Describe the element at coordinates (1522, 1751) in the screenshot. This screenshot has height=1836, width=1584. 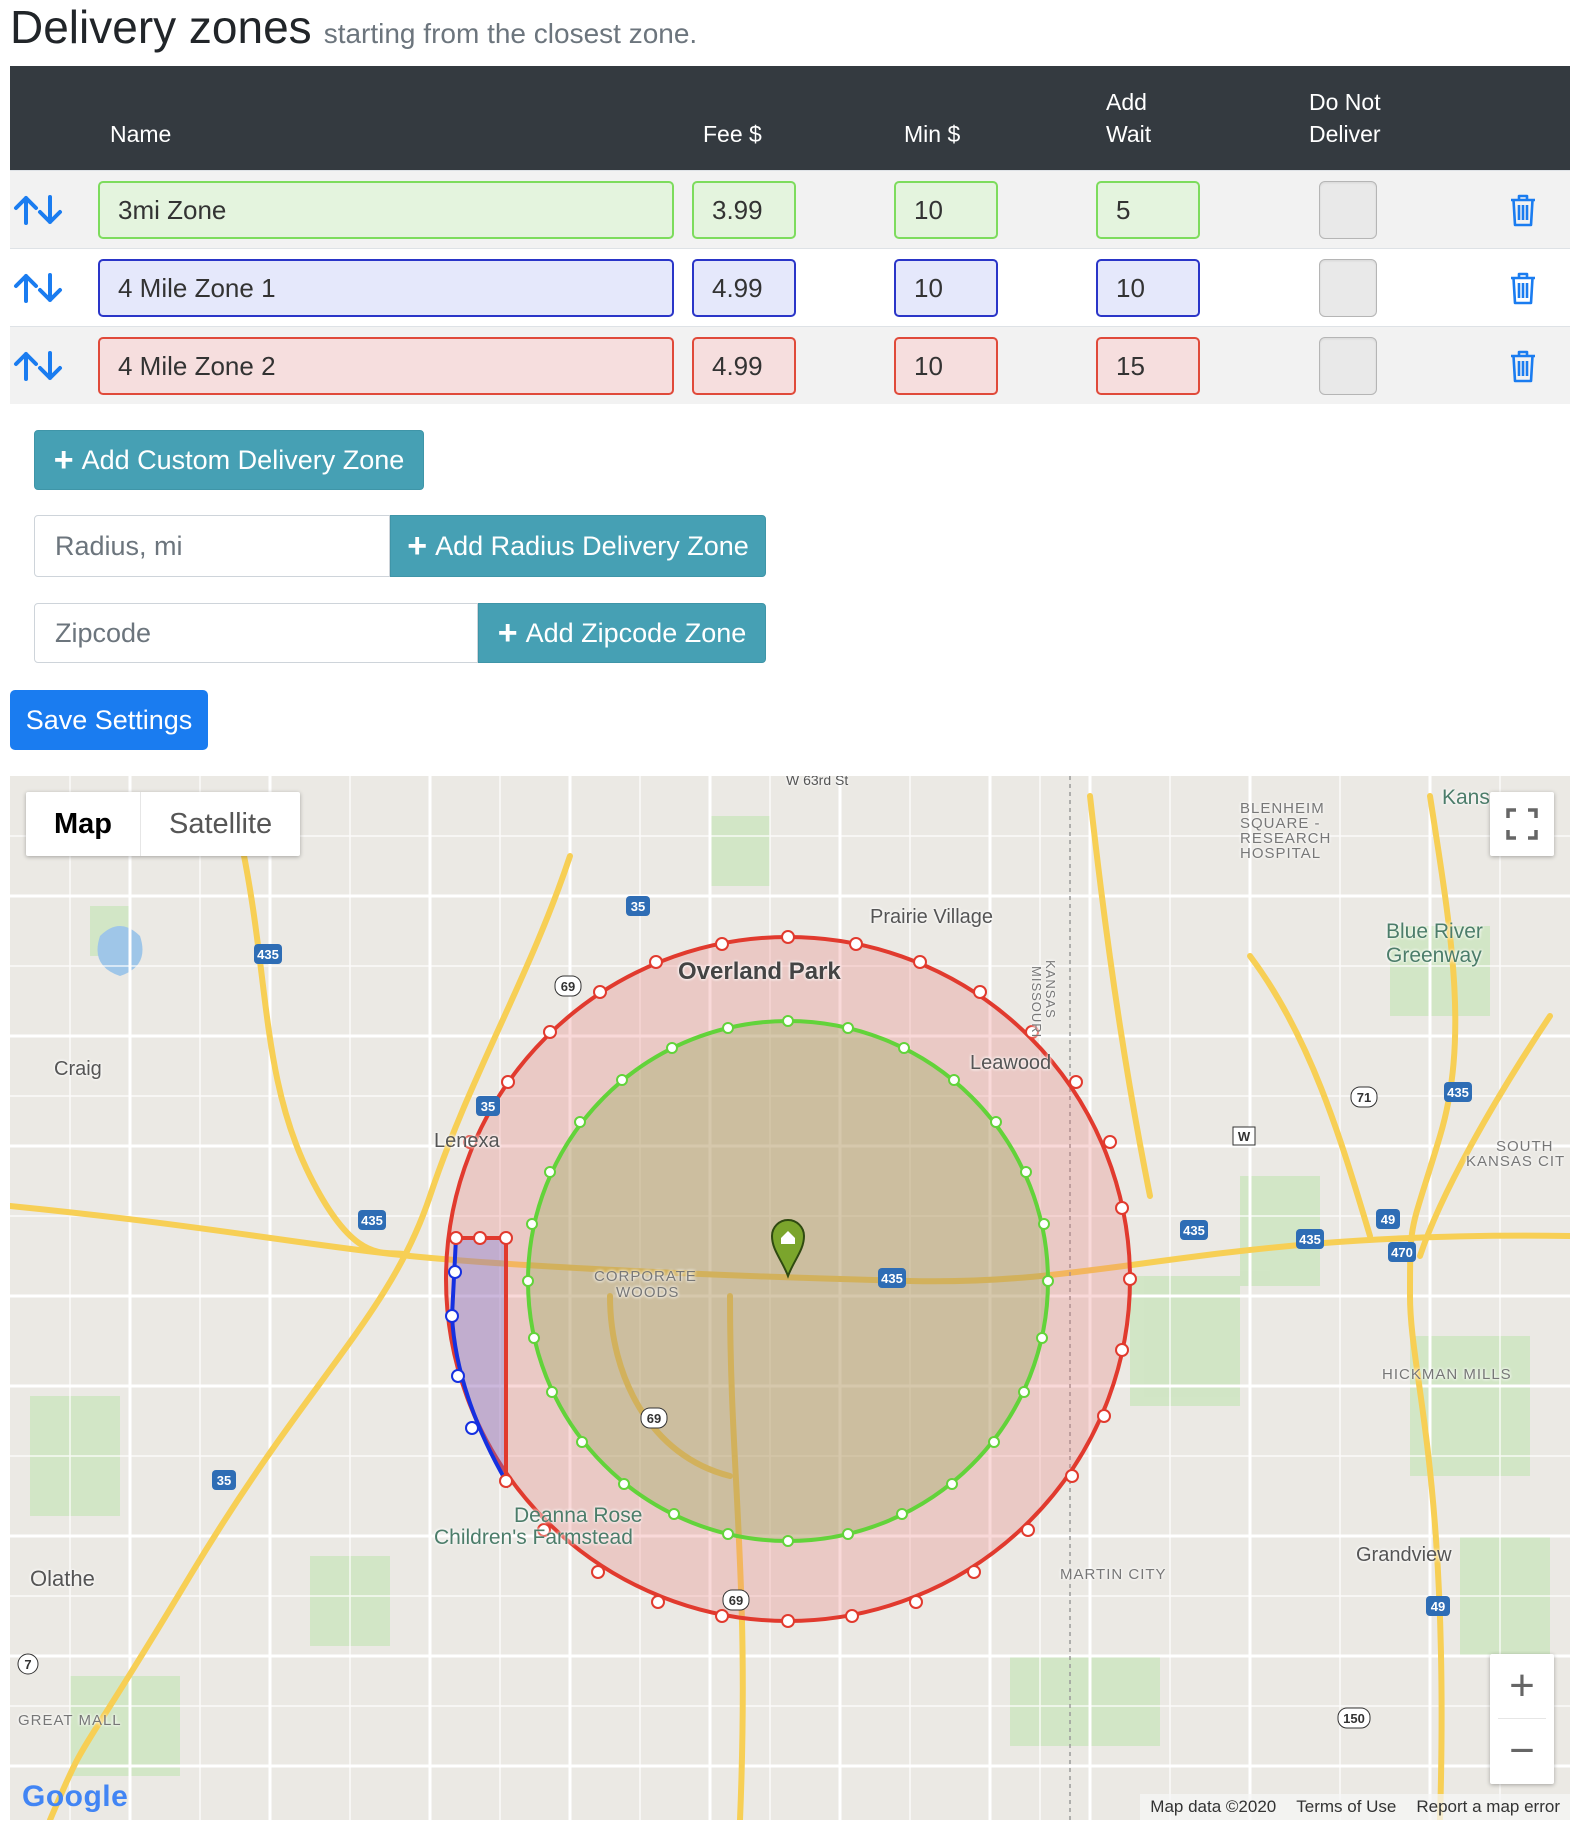
I see `zoom-out-button: −` at that location.